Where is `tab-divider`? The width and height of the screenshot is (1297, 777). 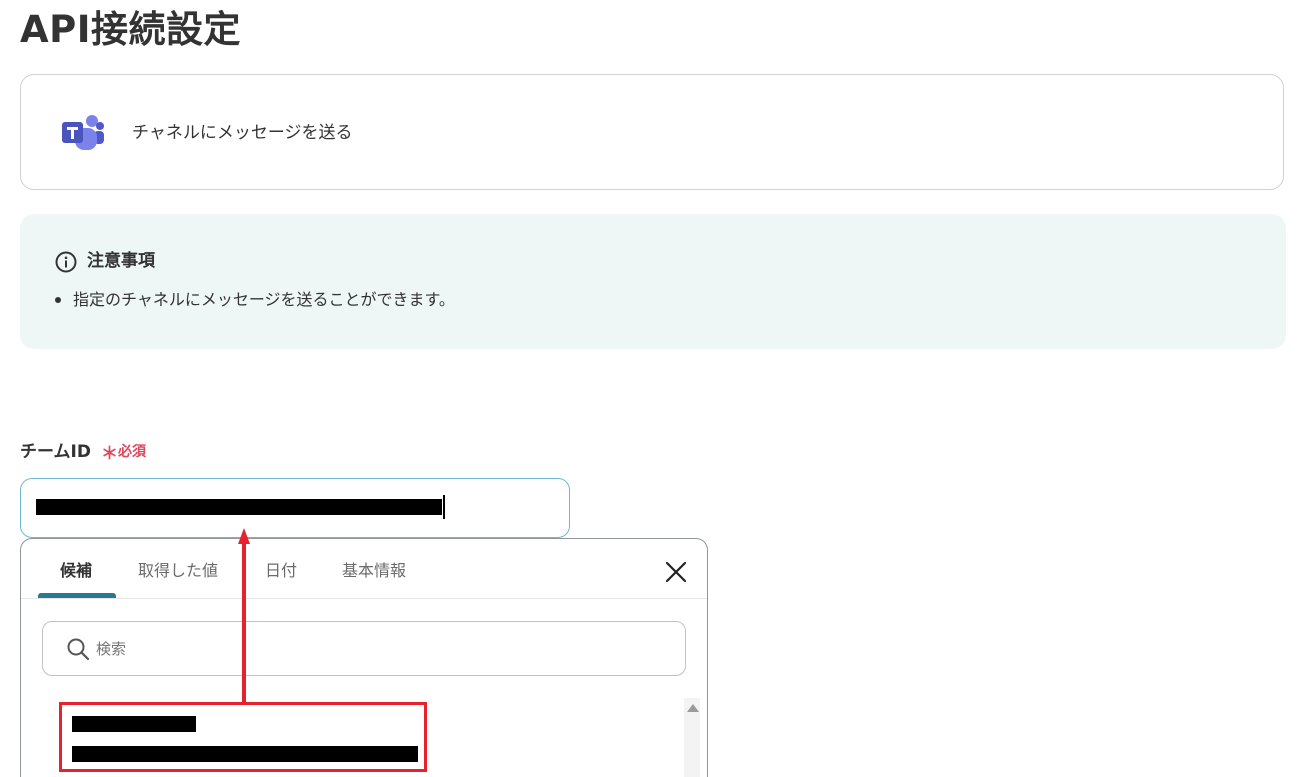
tab-divider is located at coordinates (364, 598).